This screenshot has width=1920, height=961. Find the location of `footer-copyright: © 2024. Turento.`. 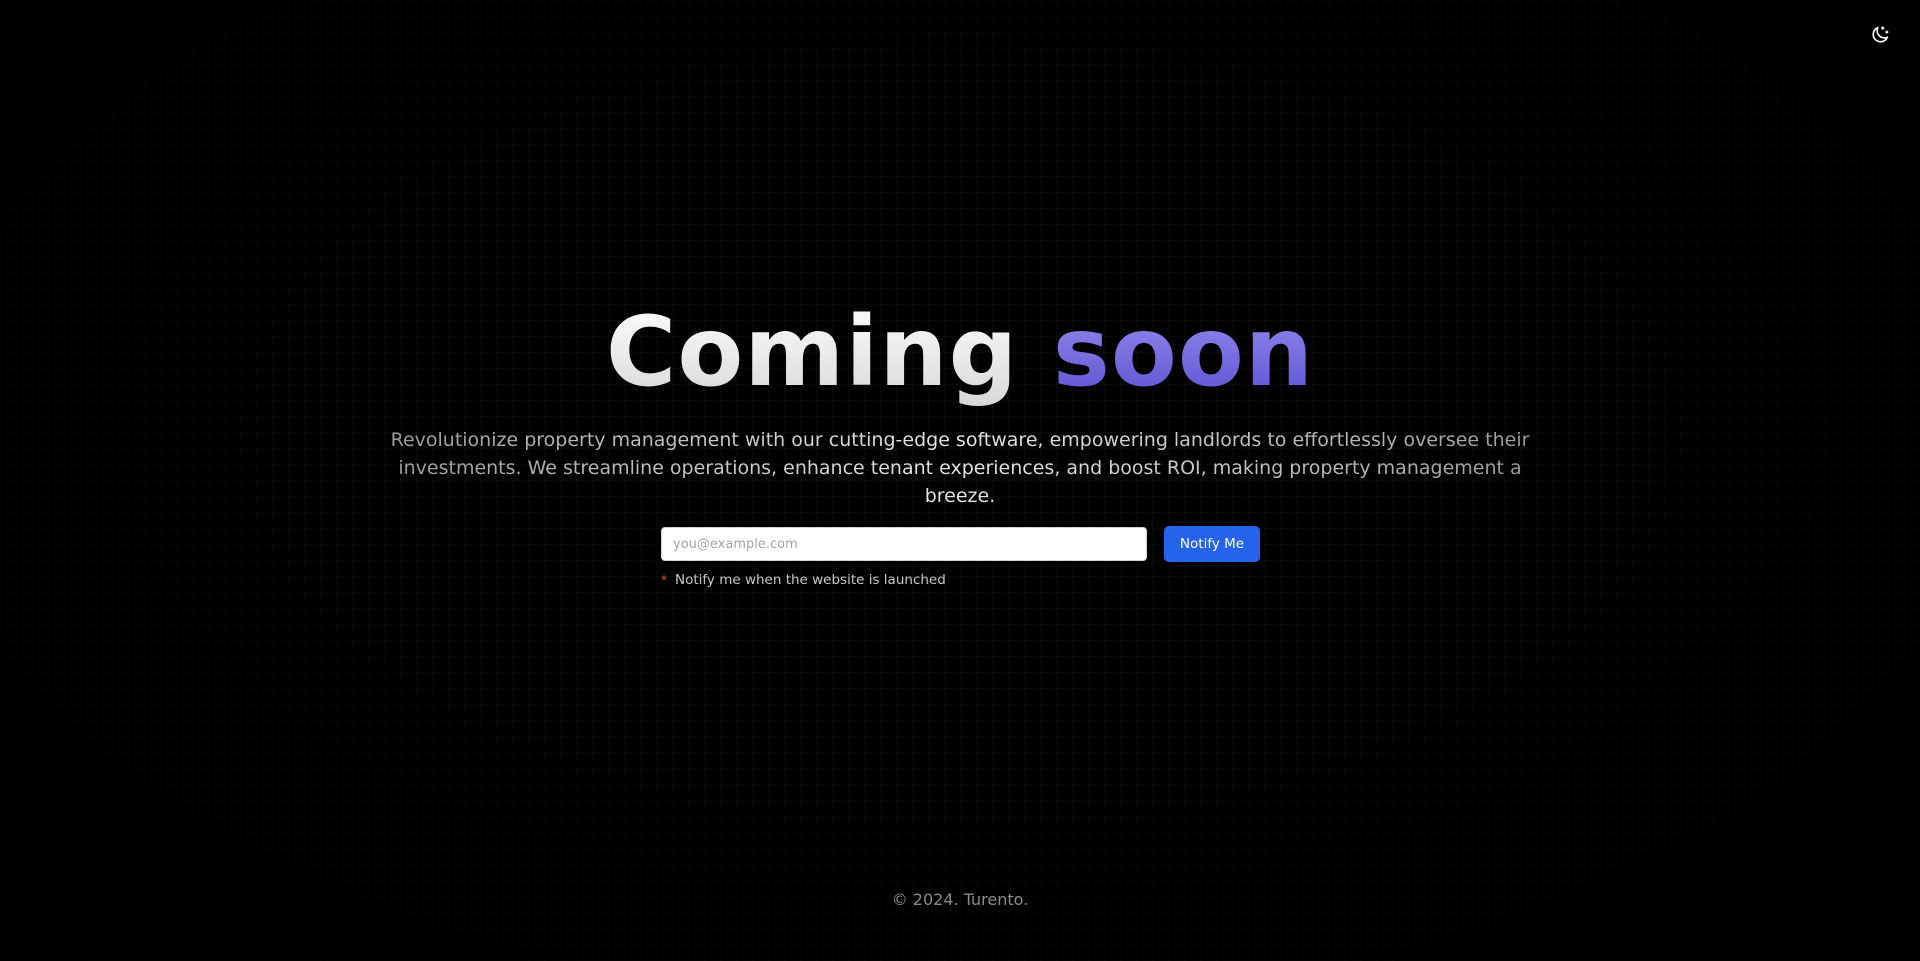

footer-copyright: © 2024. Turento. is located at coordinates (960, 899).